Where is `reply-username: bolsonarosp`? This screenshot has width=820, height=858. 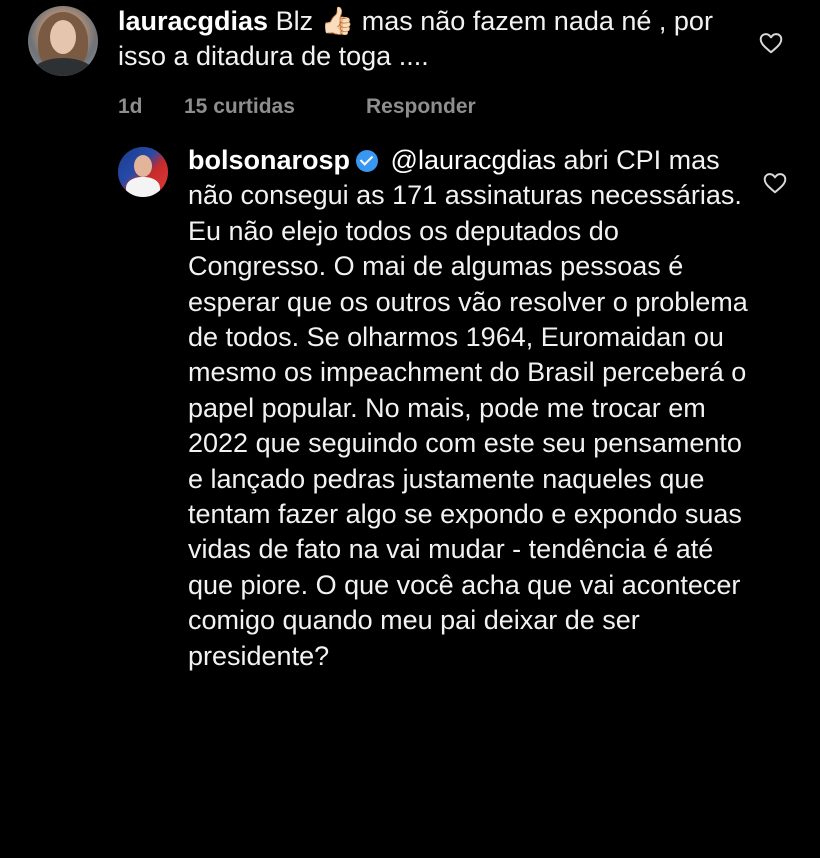 reply-username: bolsonarosp is located at coordinates (269, 160).